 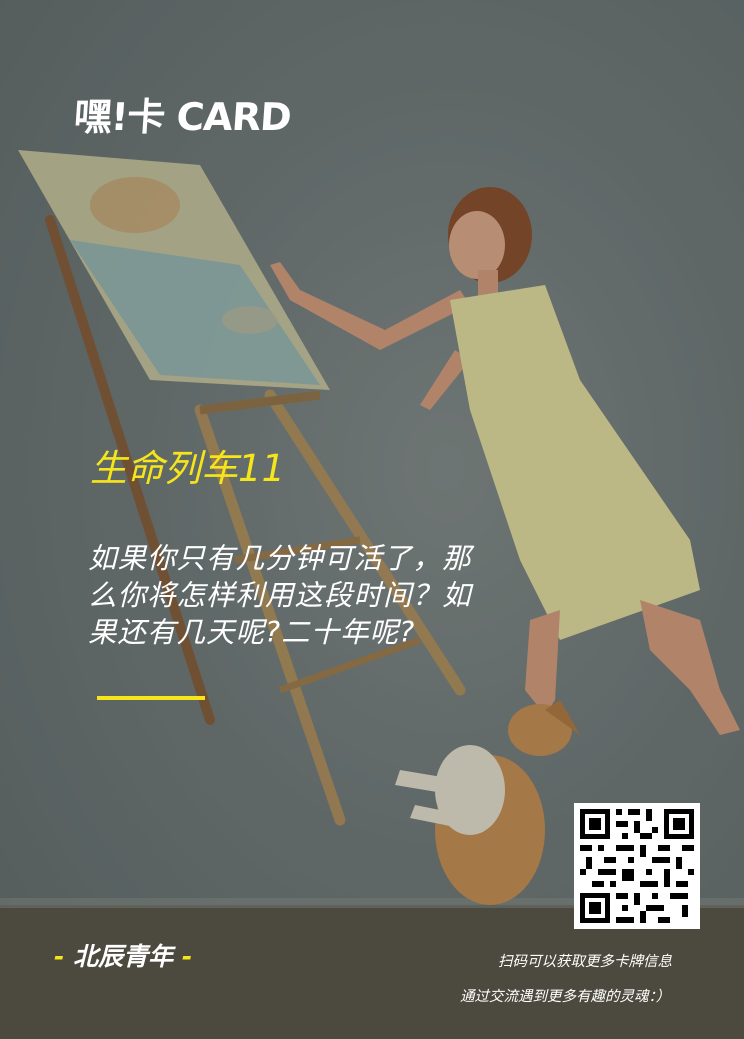 What do you see at coordinates (151, 698) in the screenshot?
I see `title-divider` at bounding box center [151, 698].